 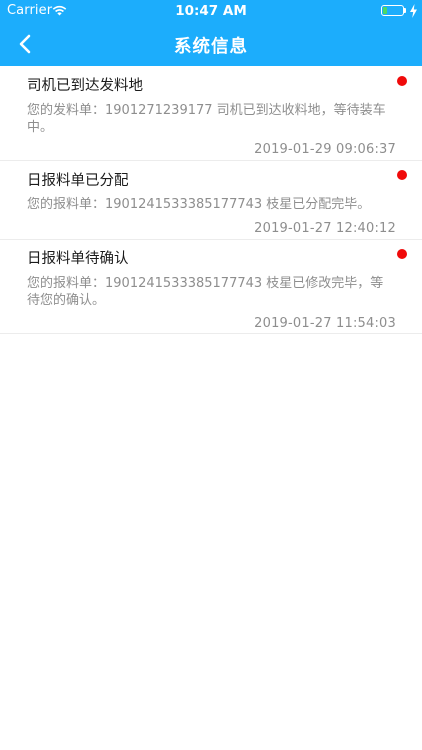 I want to click on message-time: 2019-01-27 12:40:12, so click(x=325, y=228).